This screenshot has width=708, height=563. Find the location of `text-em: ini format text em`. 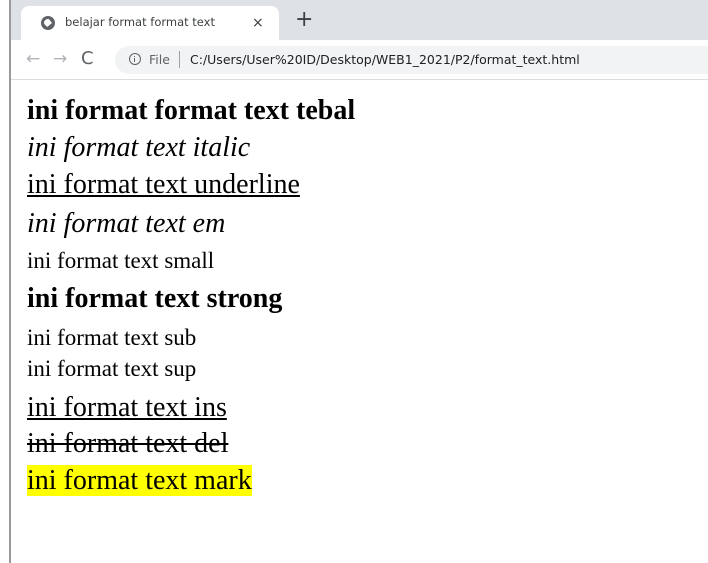

text-em: ini format text em is located at coordinates (126, 223).